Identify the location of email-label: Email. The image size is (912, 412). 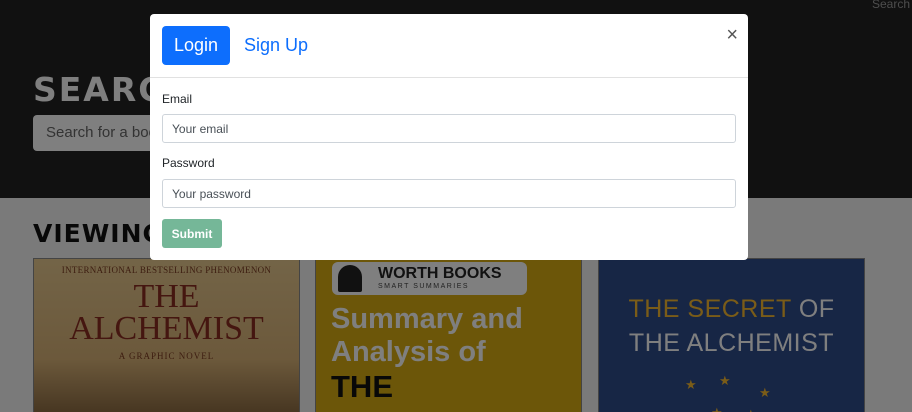
(177, 99).